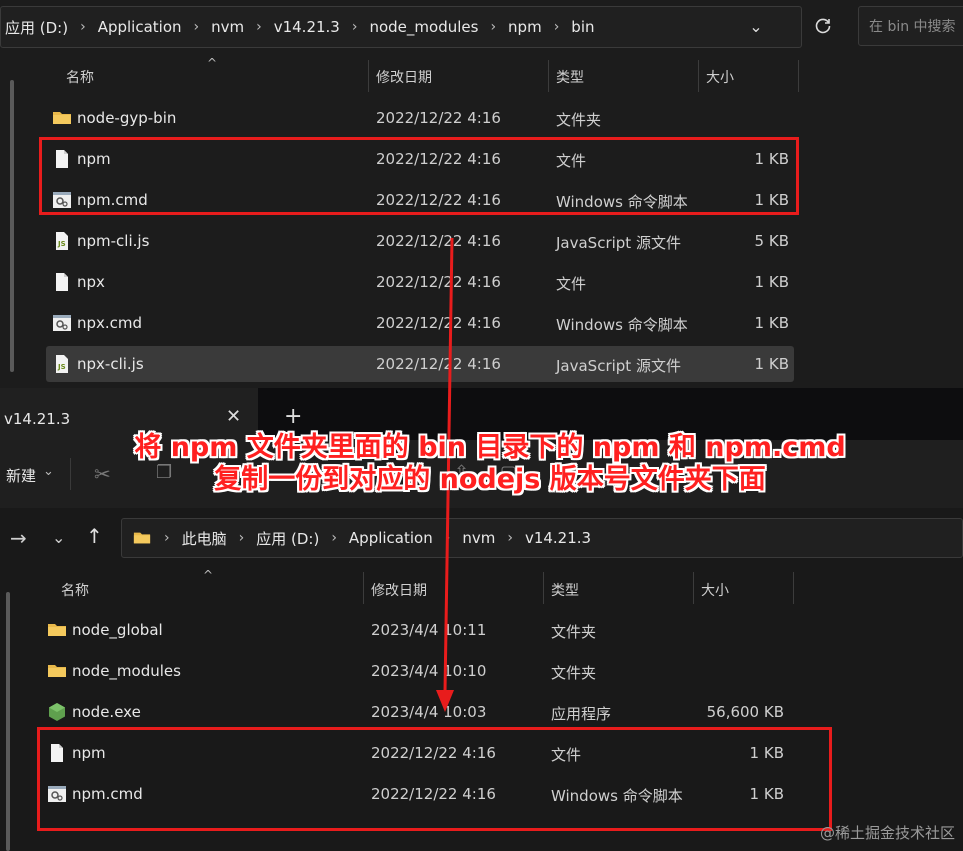 The width and height of the screenshot is (963, 851). What do you see at coordinates (887, 833) in the screenshot?
I see `watermark: @稀土掘金技术社区` at bounding box center [887, 833].